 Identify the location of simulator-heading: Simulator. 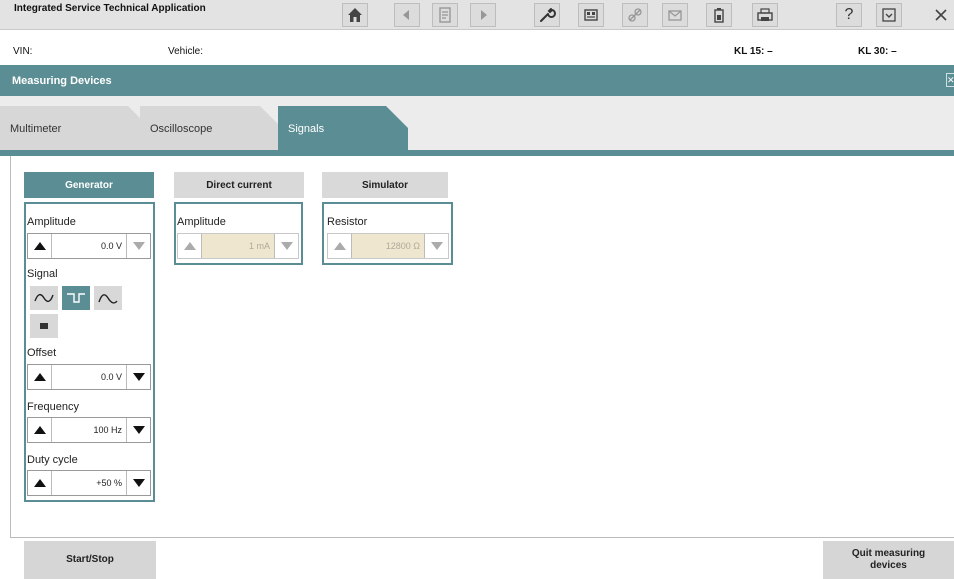
(385, 185).